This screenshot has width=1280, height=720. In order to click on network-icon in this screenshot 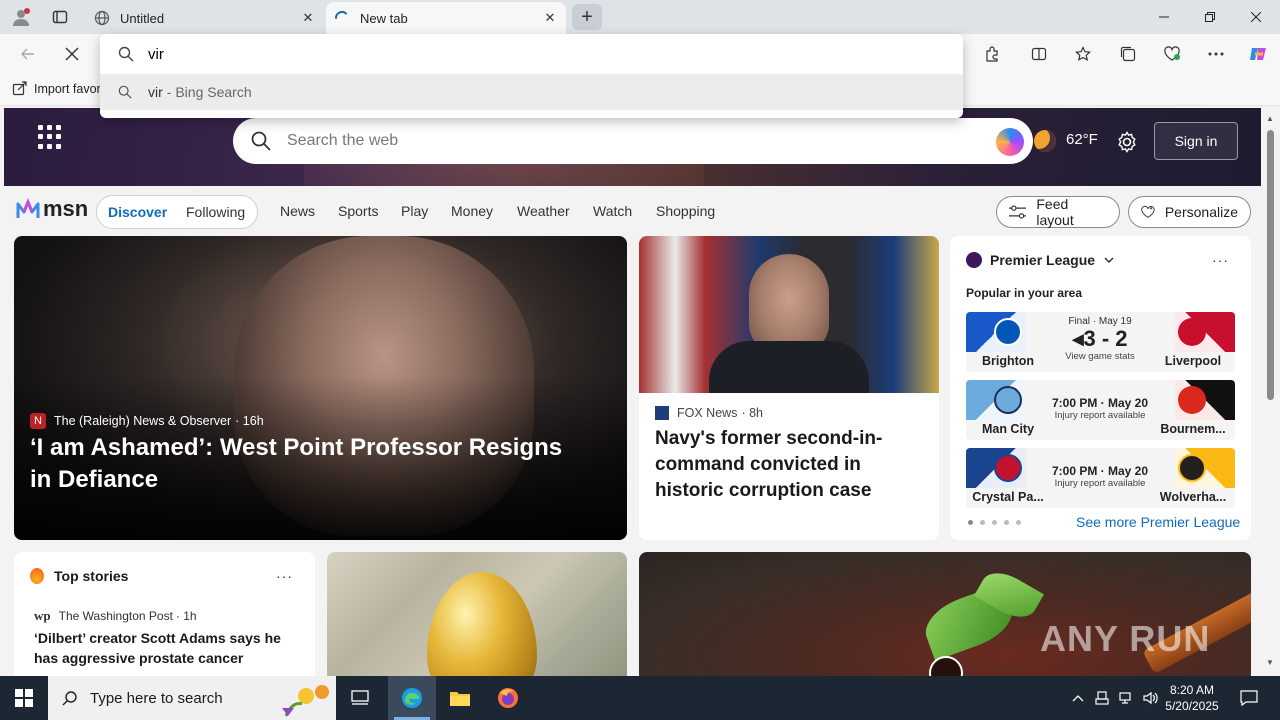, I will do `click(1126, 698)`.